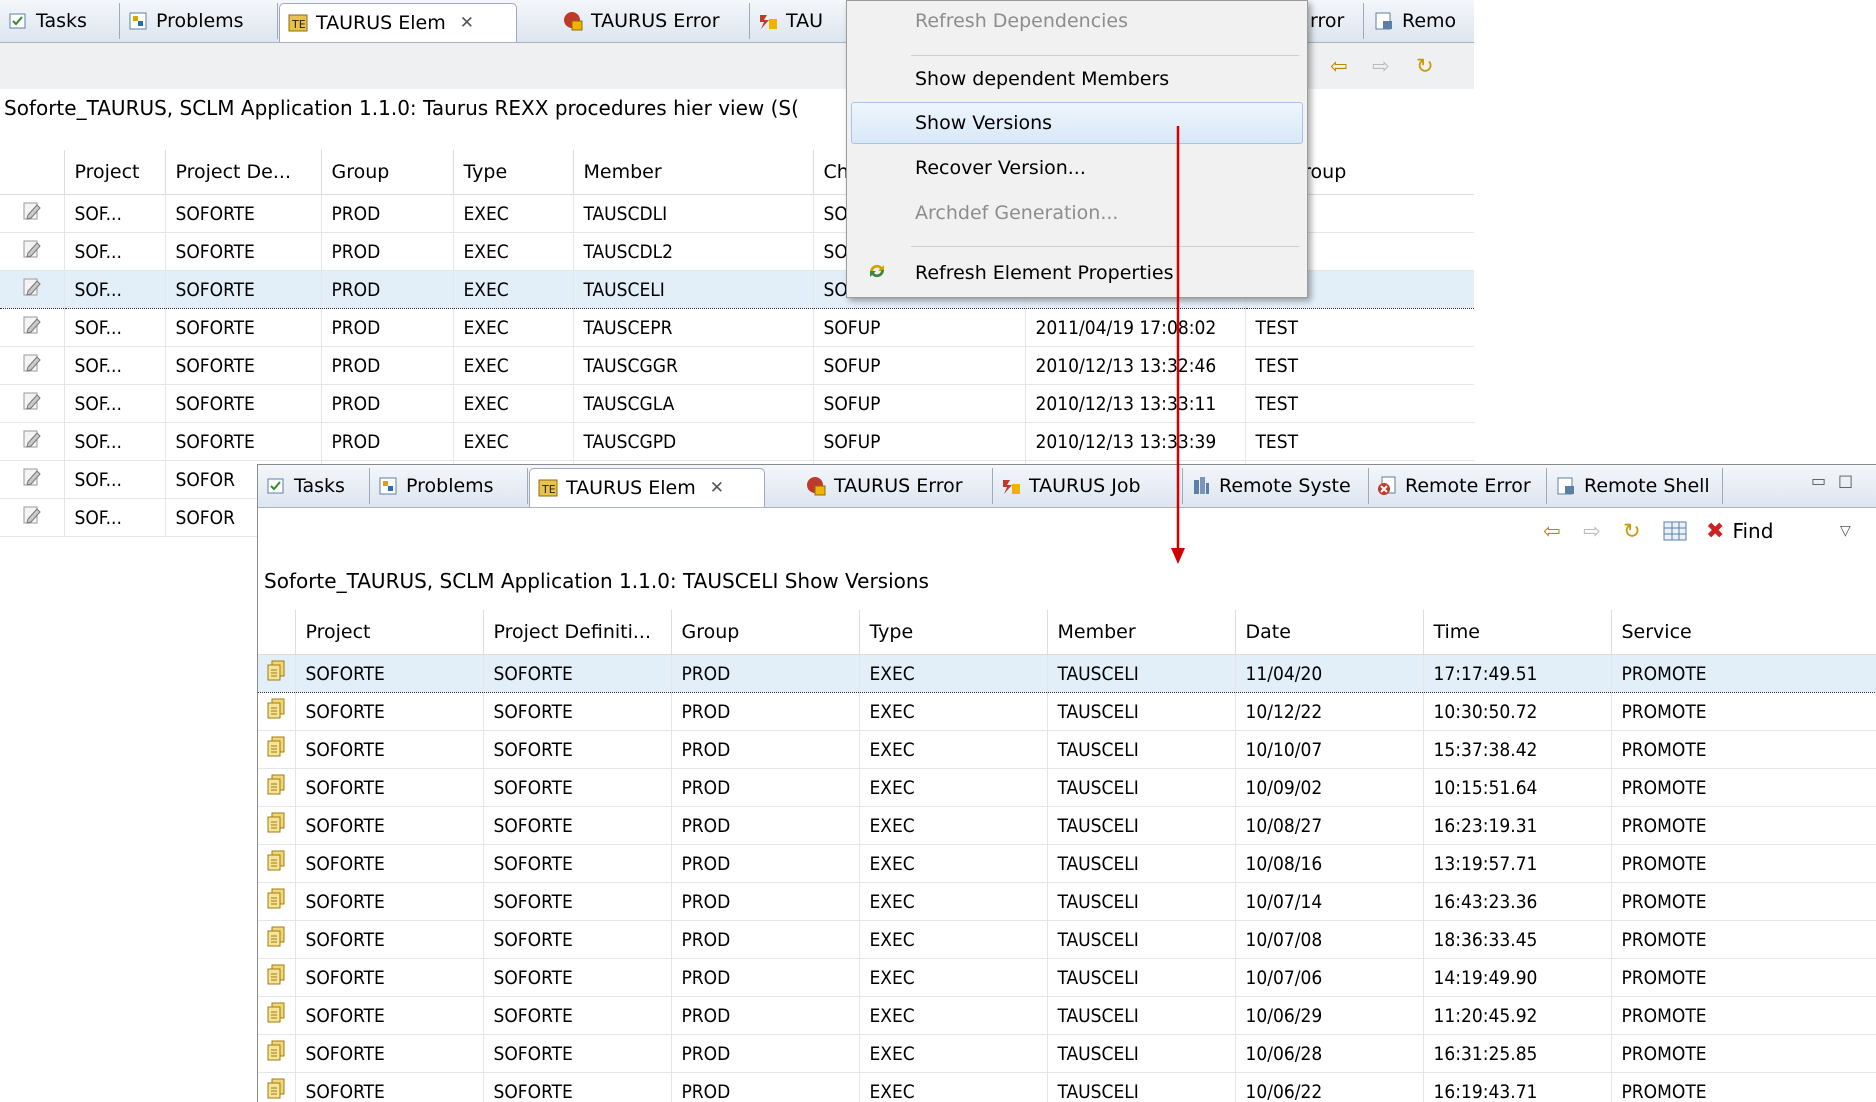  Describe the element at coordinates (1077, 273) in the screenshot. I see `menu-item-refresh-element-properties: Refresh Element Properties` at that location.